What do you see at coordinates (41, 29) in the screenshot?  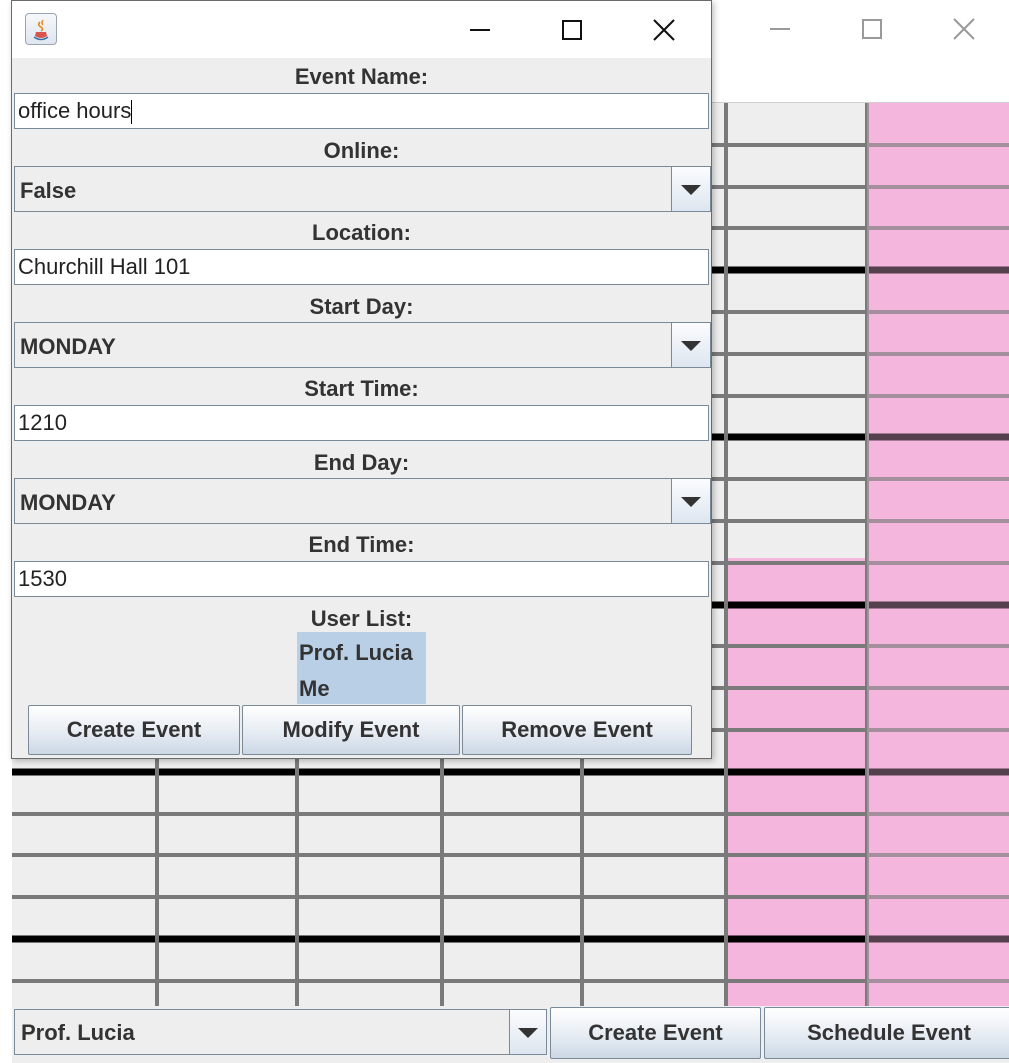 I see `java-icon` at bounding box center [41, 29].